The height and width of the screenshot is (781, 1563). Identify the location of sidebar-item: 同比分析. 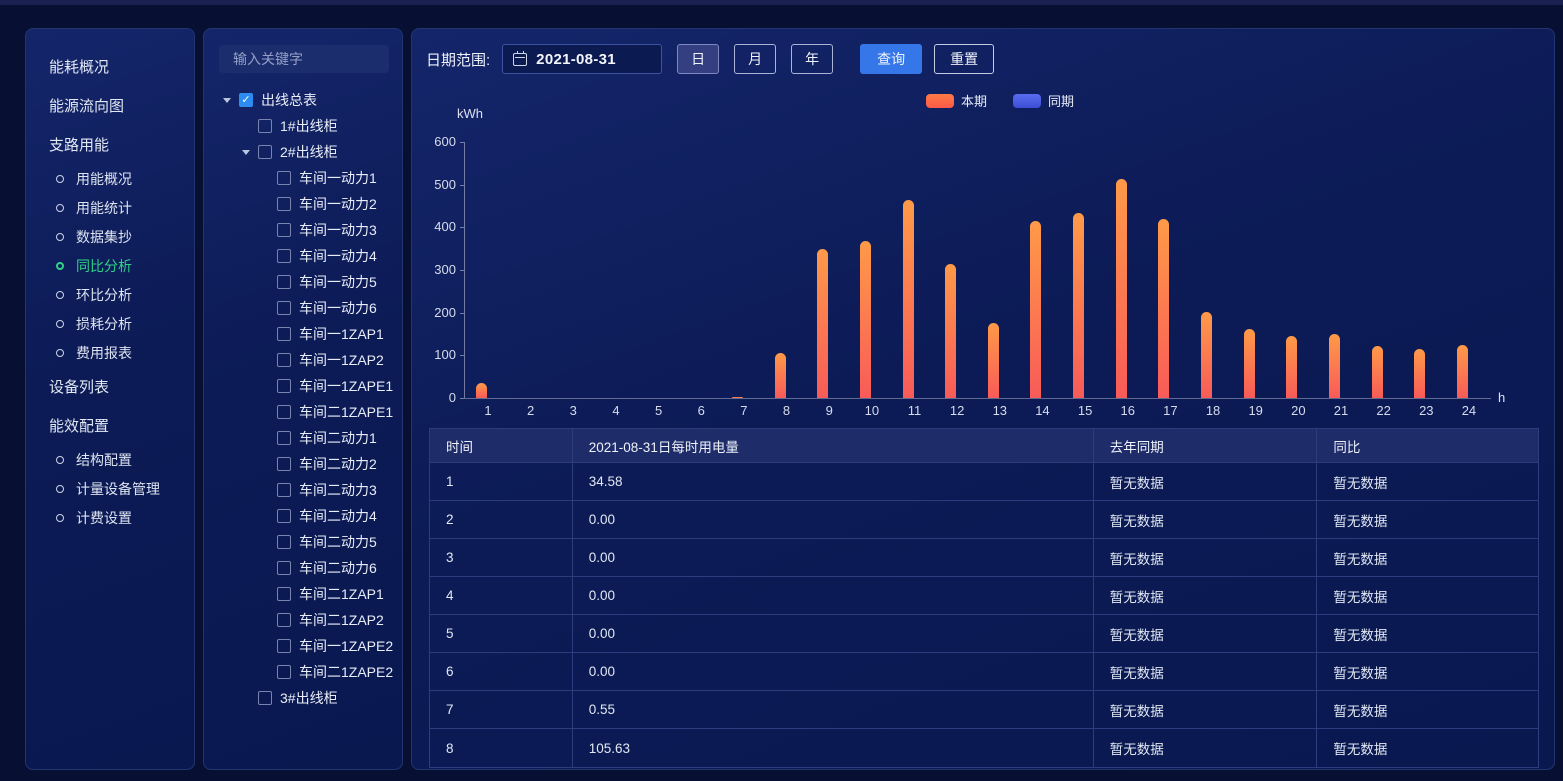
(110, 265).